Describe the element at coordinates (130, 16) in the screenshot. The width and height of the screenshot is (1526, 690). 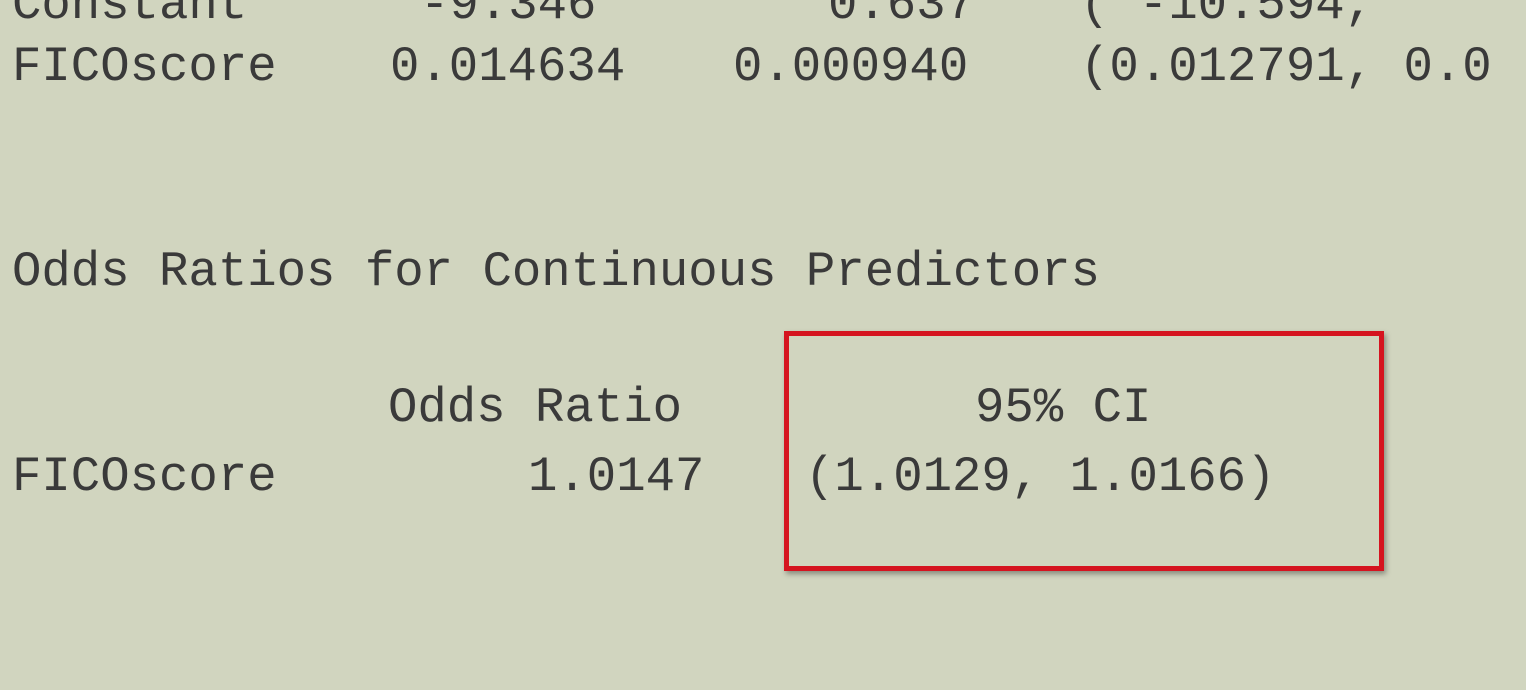
I see `term-label: Constant` at that location.